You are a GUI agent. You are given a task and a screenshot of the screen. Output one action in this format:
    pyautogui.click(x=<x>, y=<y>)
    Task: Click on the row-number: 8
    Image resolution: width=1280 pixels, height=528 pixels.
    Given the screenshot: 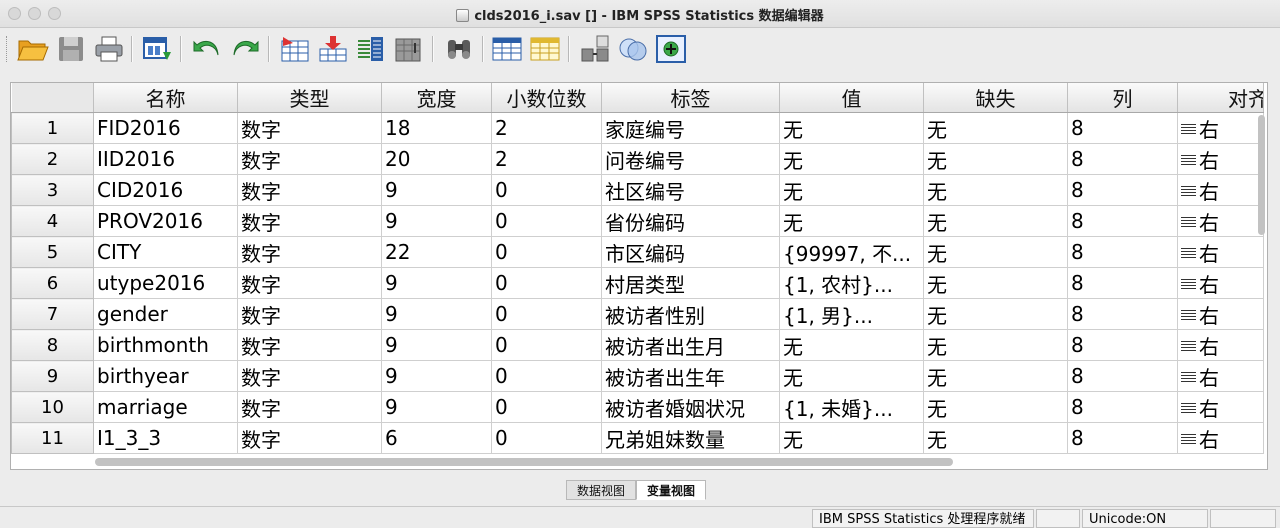 What is the action you would take?
    pyautogui.click(x=52, y=345)
    